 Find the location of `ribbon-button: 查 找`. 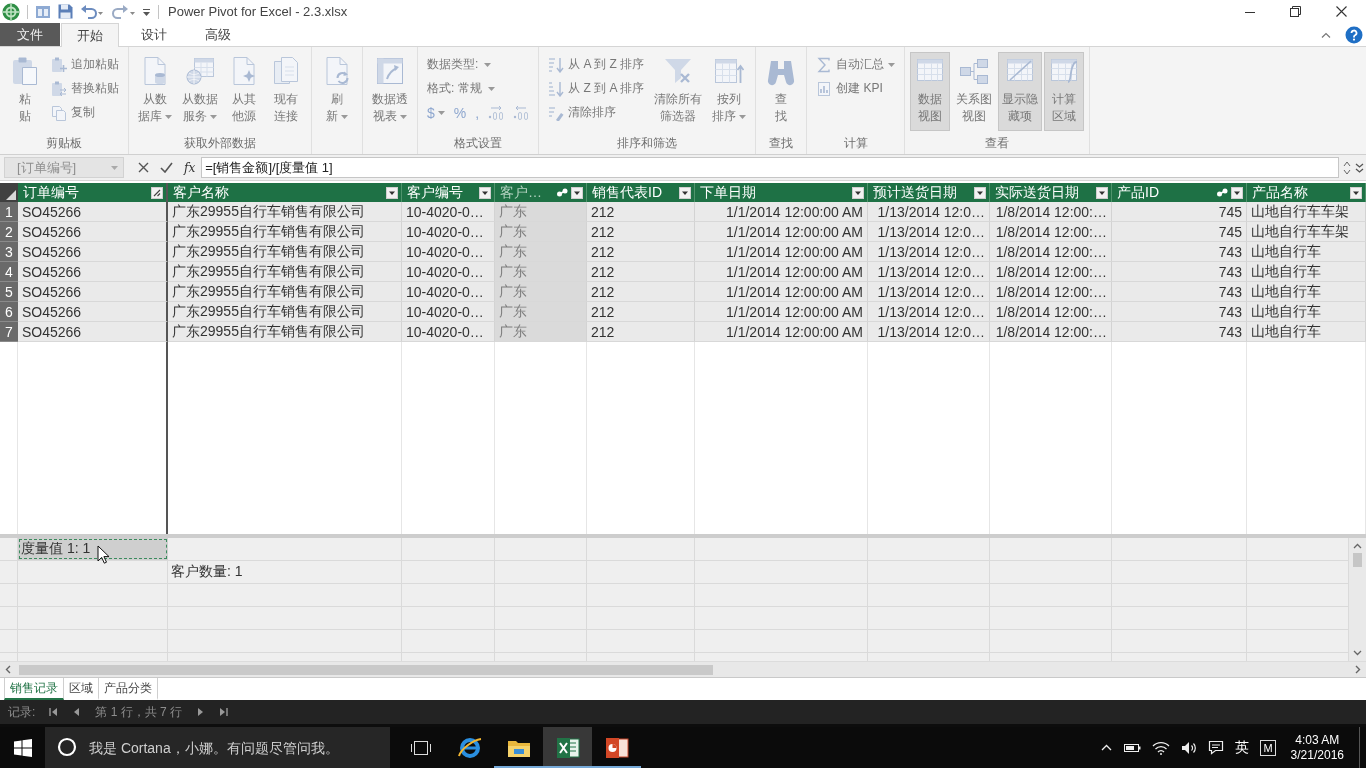

ribbon-button: 查 找 is located at coordinates (781, 91).